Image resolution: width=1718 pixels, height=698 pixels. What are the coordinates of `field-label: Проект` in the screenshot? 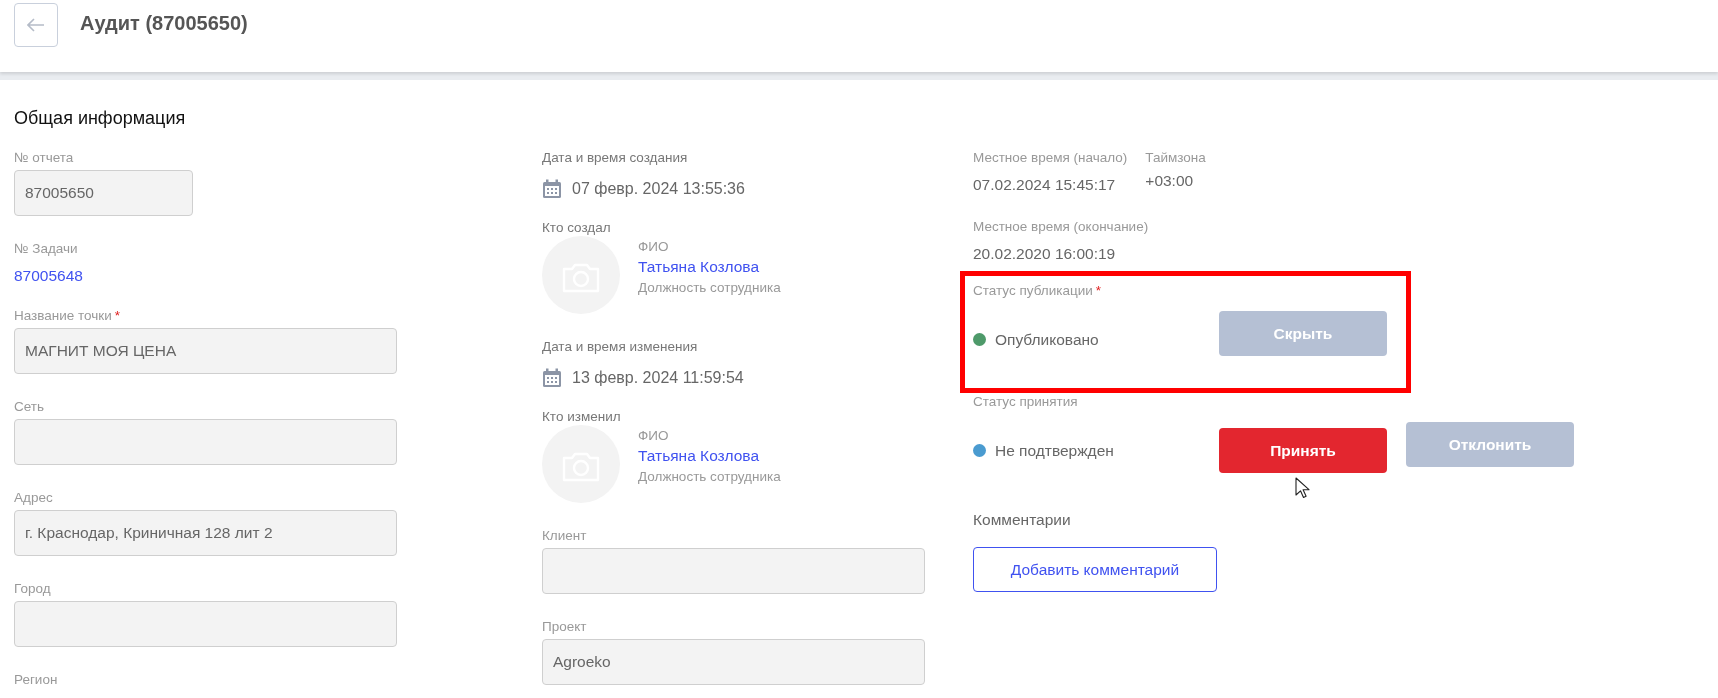 It's located at (565, 626).